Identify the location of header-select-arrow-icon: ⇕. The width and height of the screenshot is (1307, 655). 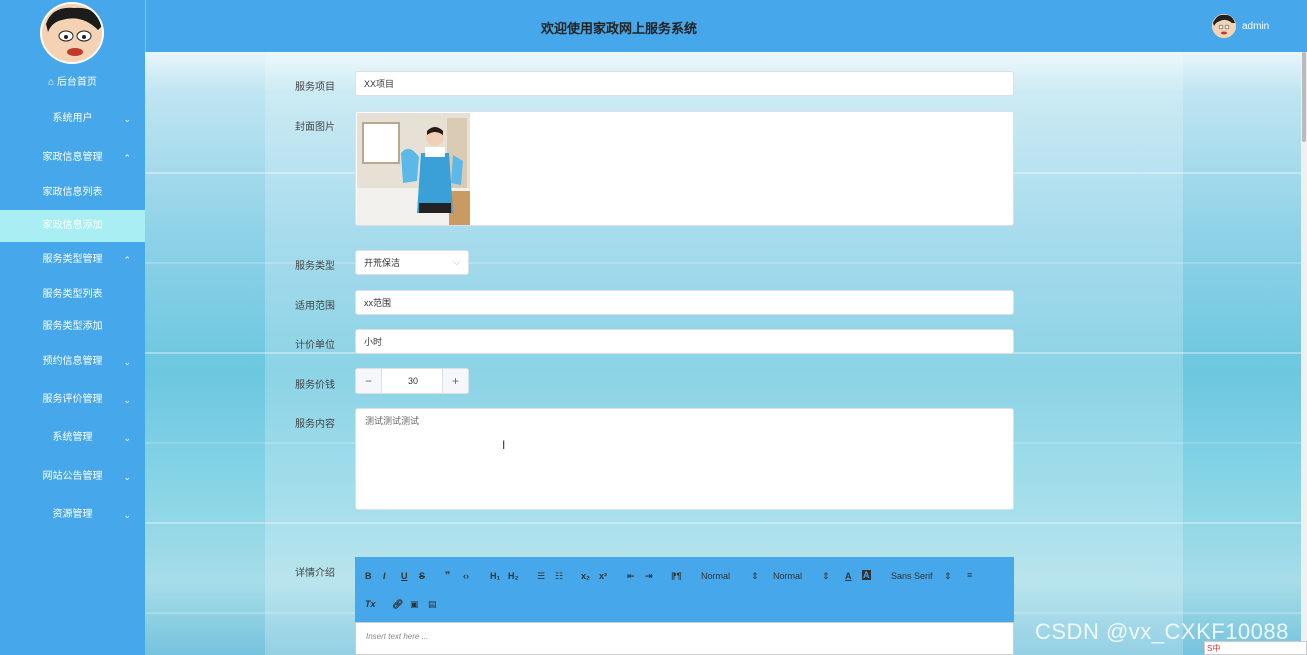
(826, 576).